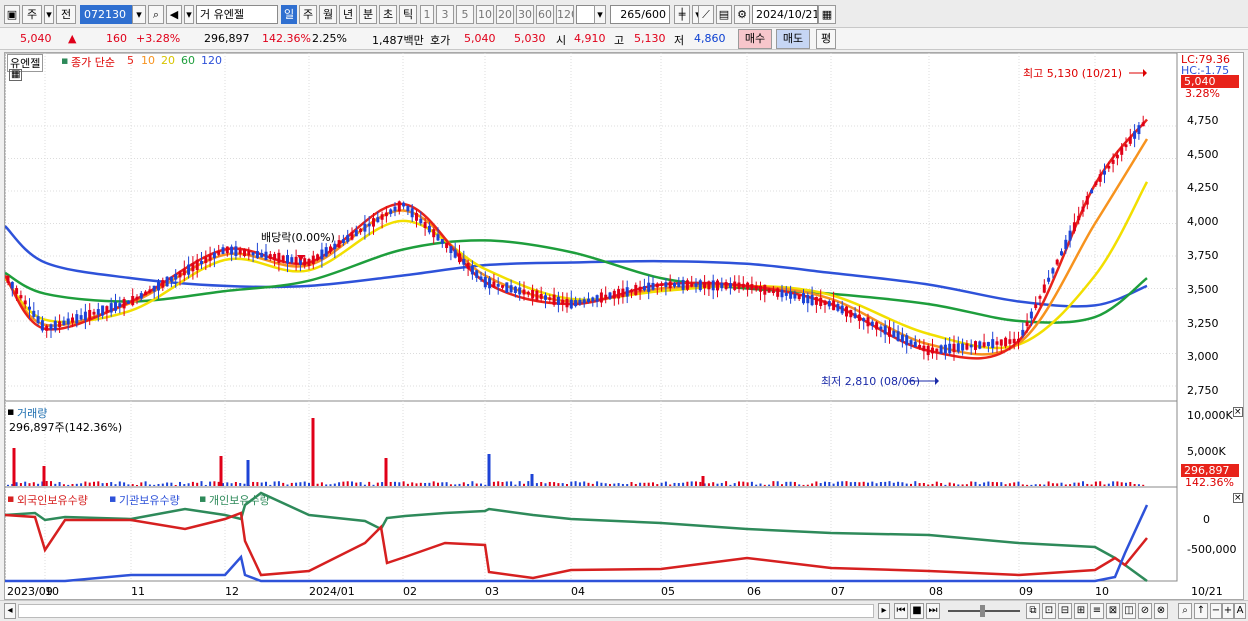  Describe the element at coordinates (793, 39) in the screenshot. I see `sell-button: 매도` at that location.